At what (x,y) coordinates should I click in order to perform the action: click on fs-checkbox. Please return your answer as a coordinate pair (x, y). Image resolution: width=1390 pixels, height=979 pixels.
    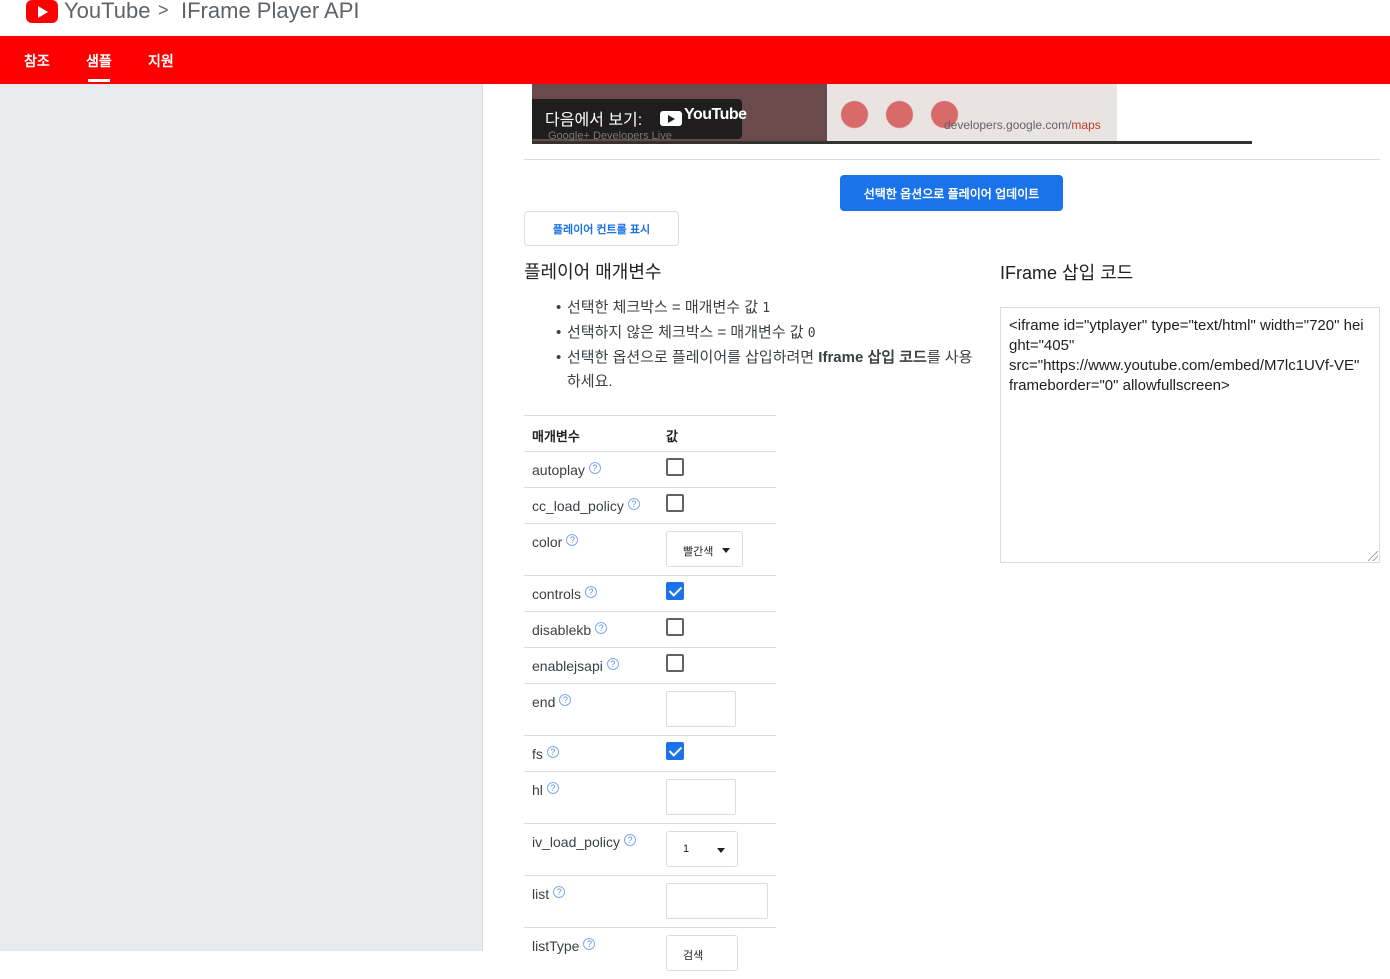
    Looking at the image, I should click on (675, 751).